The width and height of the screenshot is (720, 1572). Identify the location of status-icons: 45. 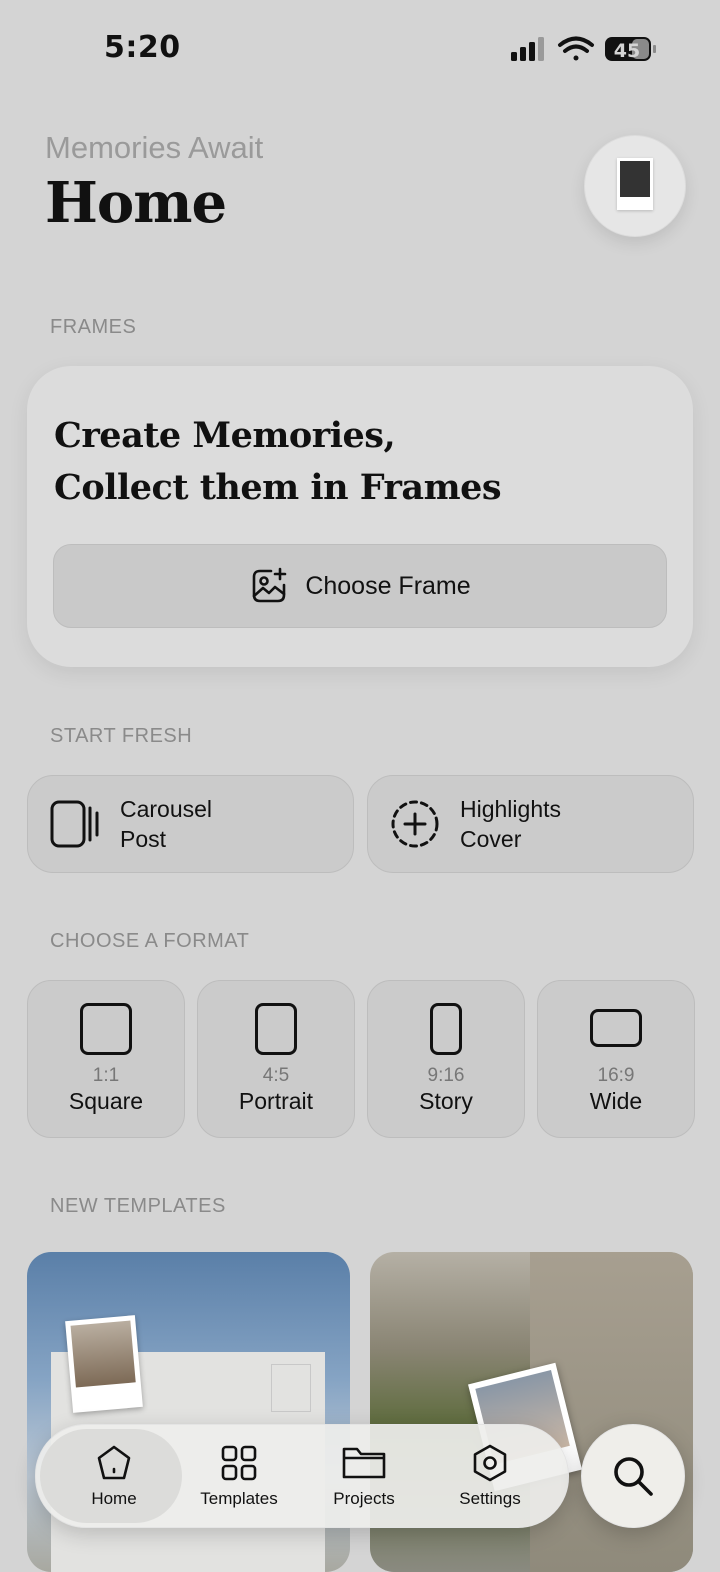
(583, 49).